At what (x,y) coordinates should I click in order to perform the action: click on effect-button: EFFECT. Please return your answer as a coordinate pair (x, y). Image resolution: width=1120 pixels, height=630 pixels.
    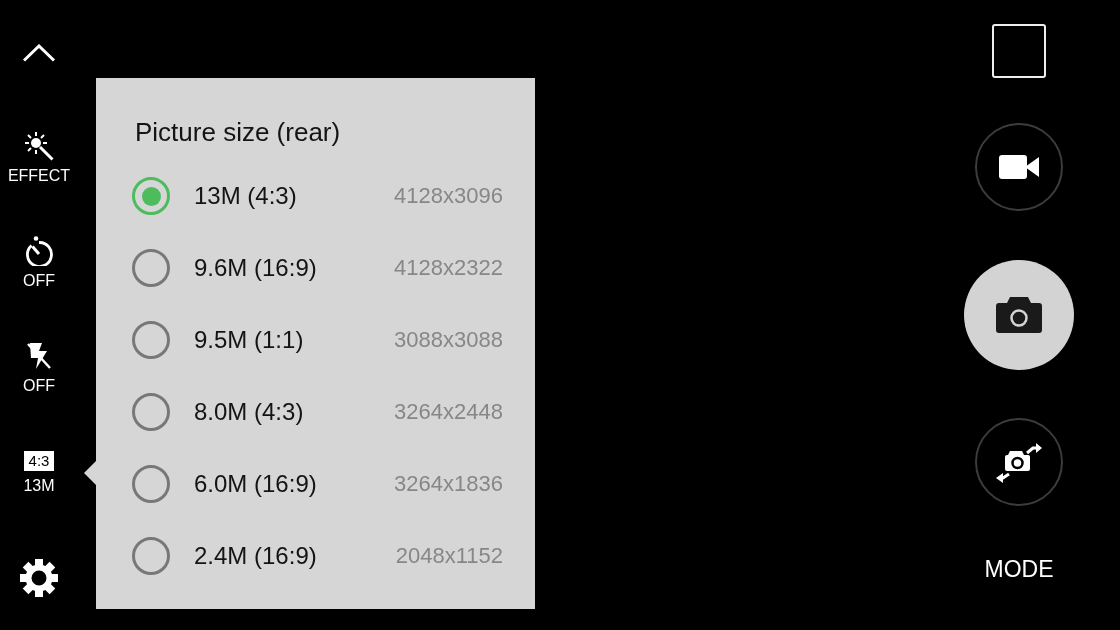
    Looking at the image, I should click on (39, 157).